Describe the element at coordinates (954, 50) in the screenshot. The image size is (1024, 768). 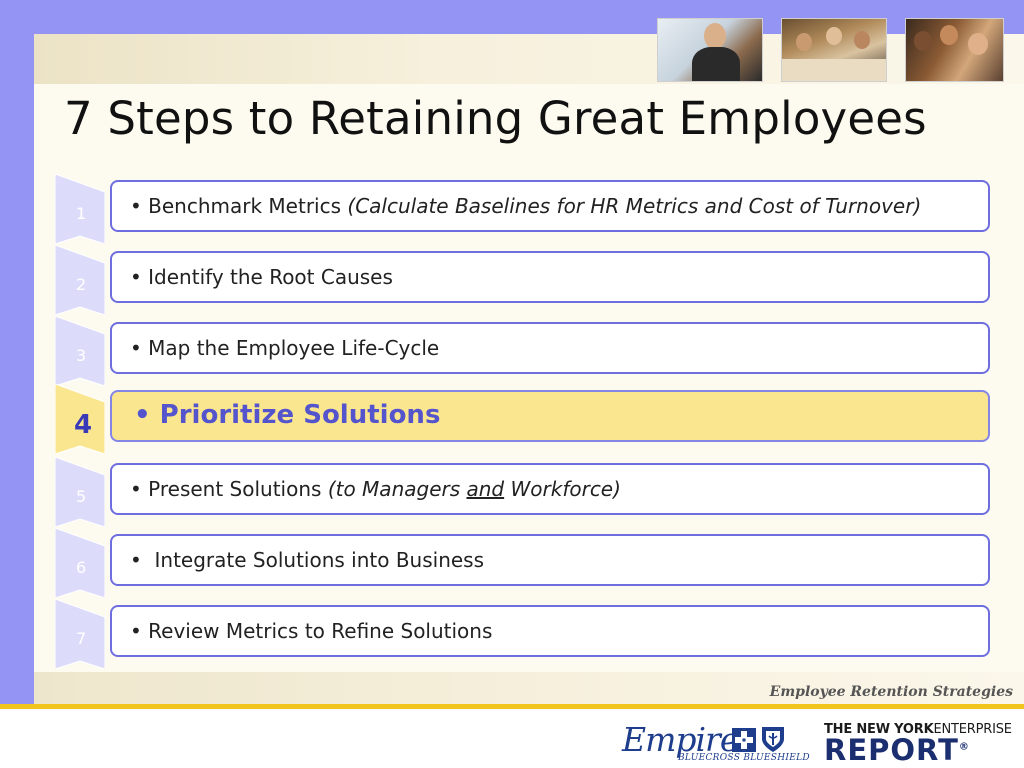
I see `photo-group-smiling` at that location.